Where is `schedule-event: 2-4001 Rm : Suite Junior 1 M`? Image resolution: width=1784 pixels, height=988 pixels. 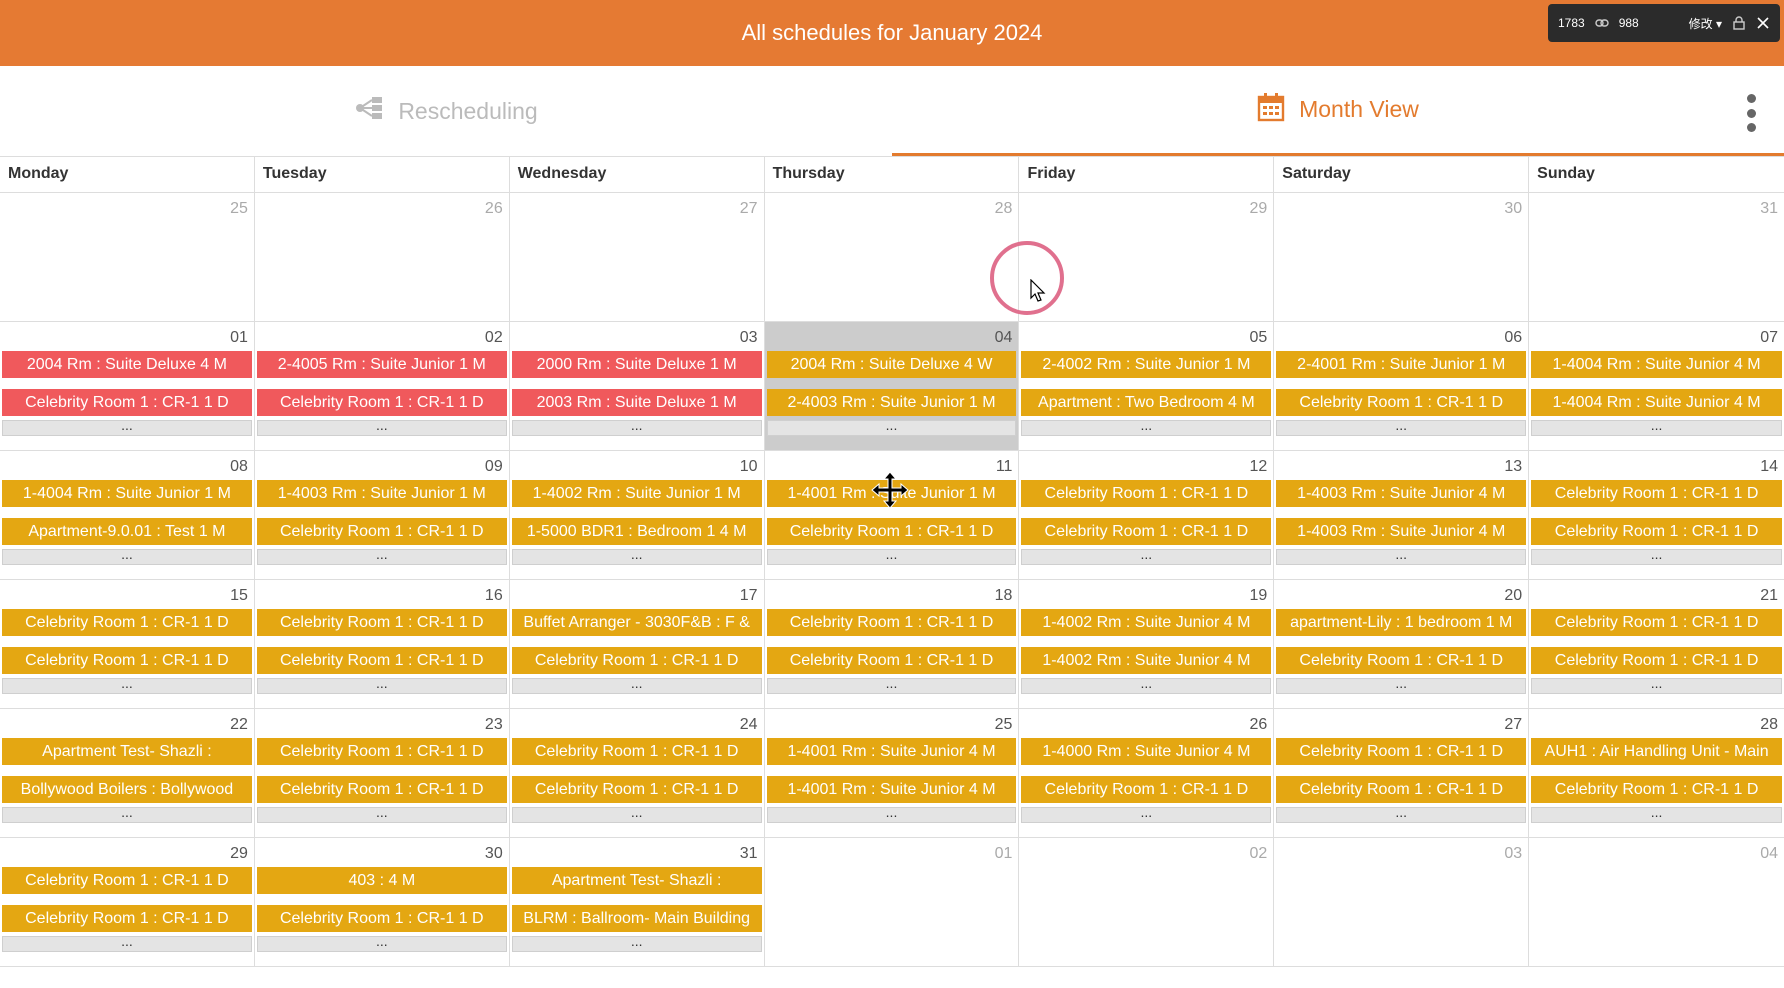
schedule-event: 2-4001 Rm : Suite Junior 1 M is located at coordinates (1401, 364).